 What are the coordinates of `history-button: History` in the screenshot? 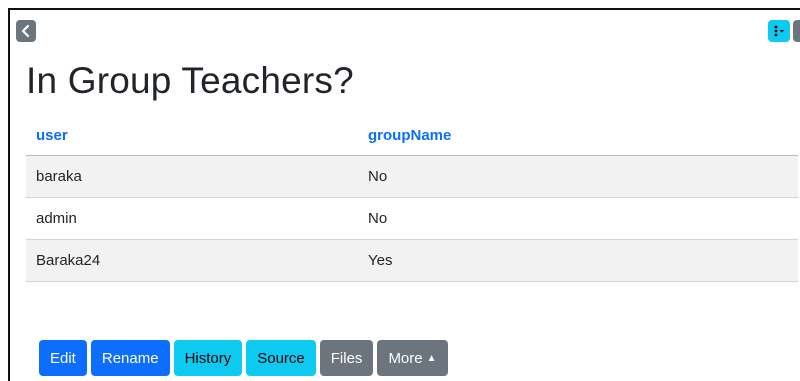 It's located at (208, 358).